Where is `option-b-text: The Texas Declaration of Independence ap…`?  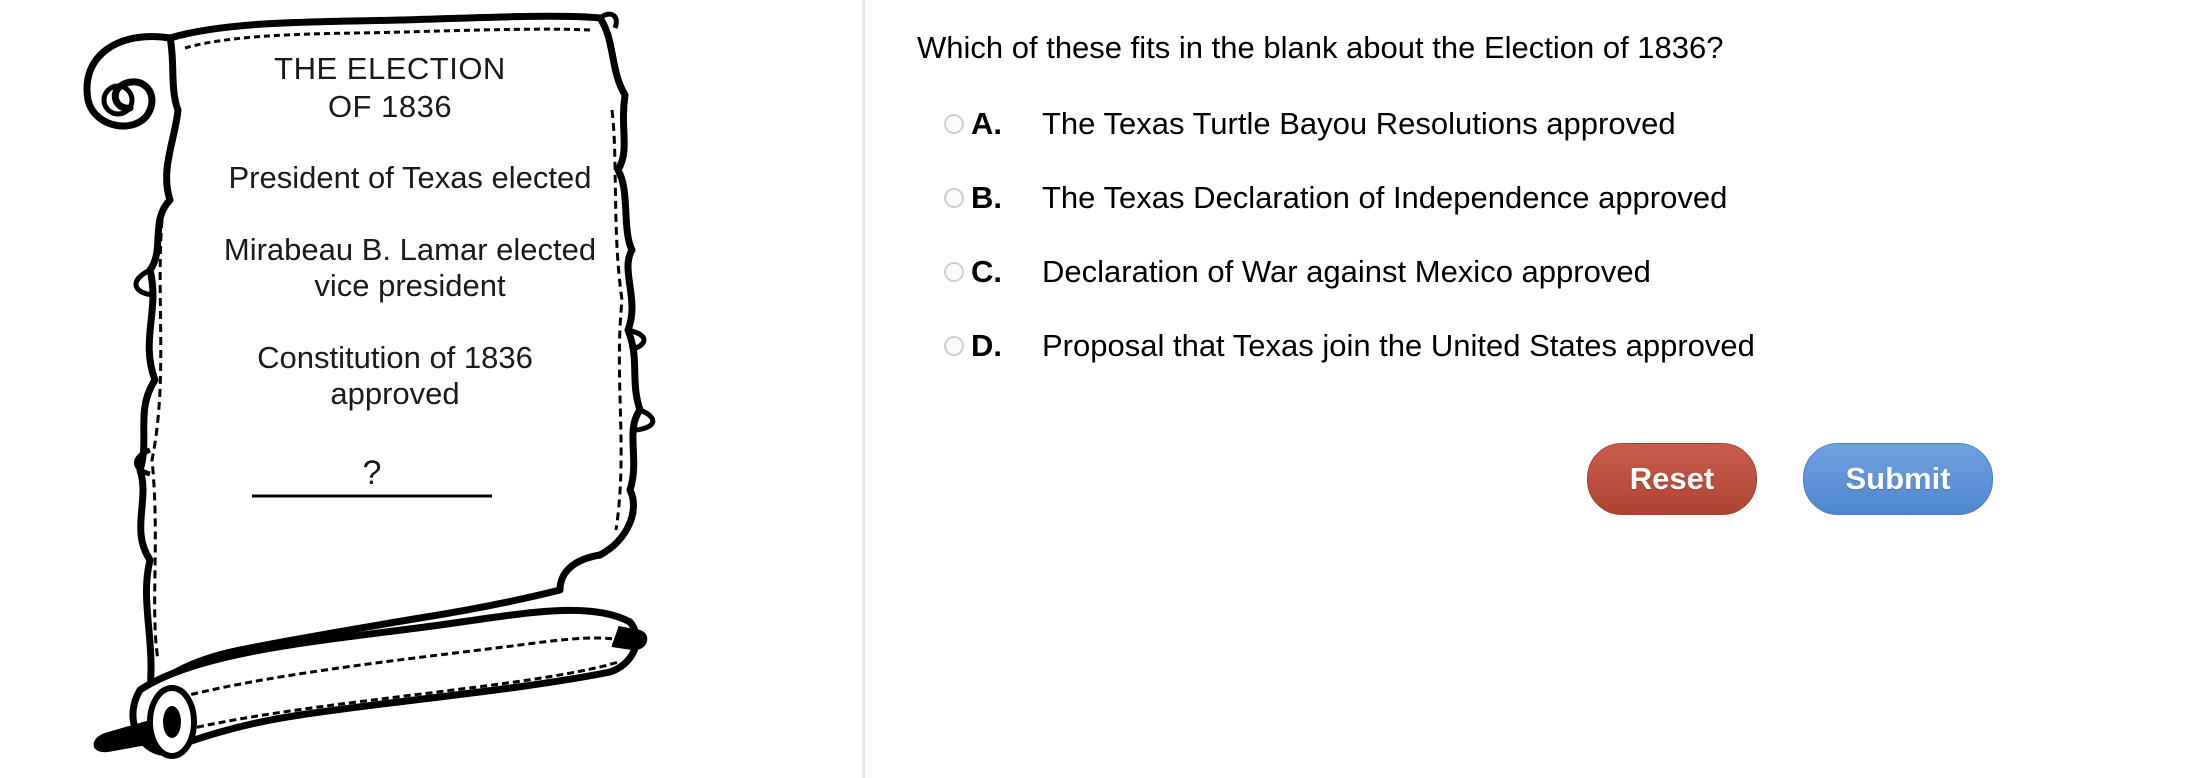
option-b-text: The Texas Declaration of Independence ap… is located at coordinates (1384, 198).